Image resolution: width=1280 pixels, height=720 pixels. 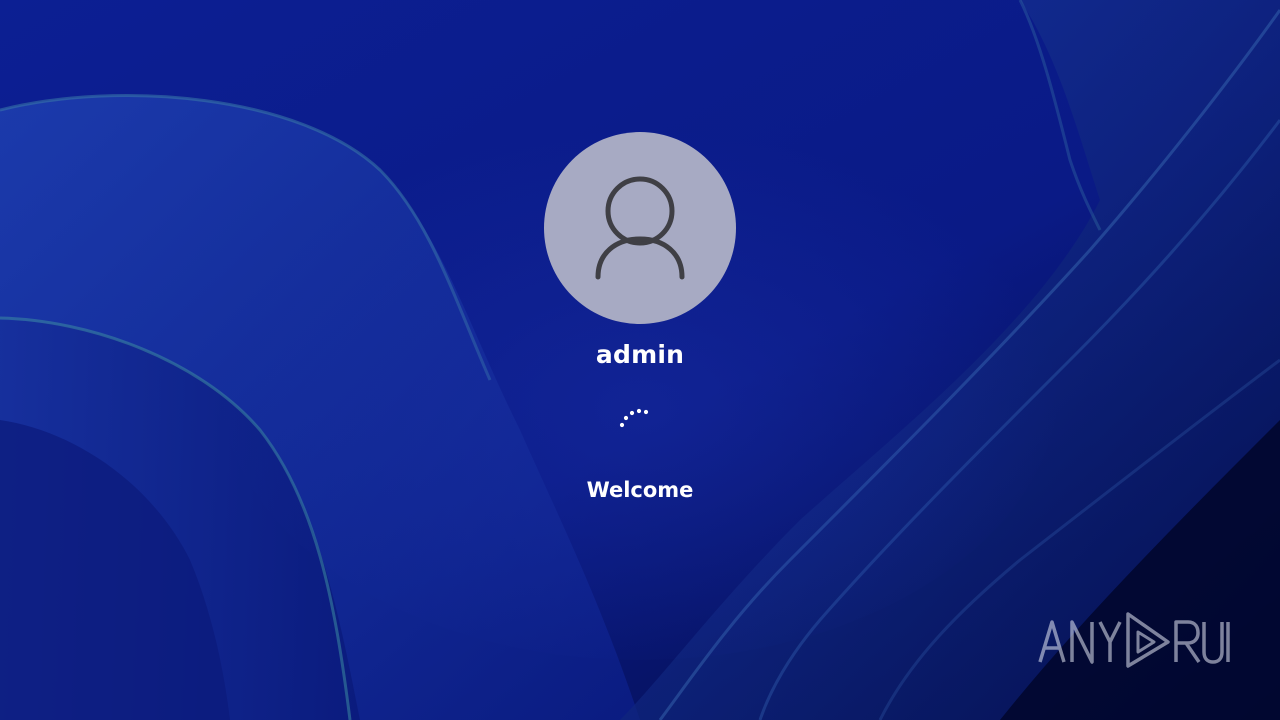 What do you see at coordinates (1134, 640) in the screenshot?
I see `anyrun-logo: ANY RUN` at bounding box center [1134, 640].